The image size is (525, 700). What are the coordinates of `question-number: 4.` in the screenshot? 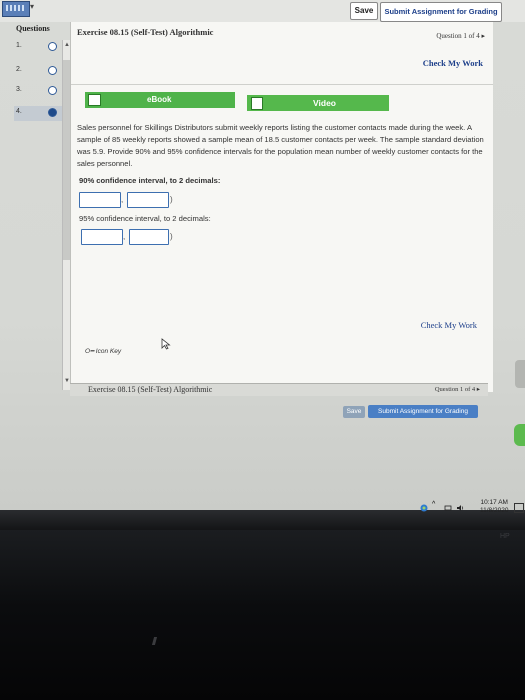 It's located at (19, 111).